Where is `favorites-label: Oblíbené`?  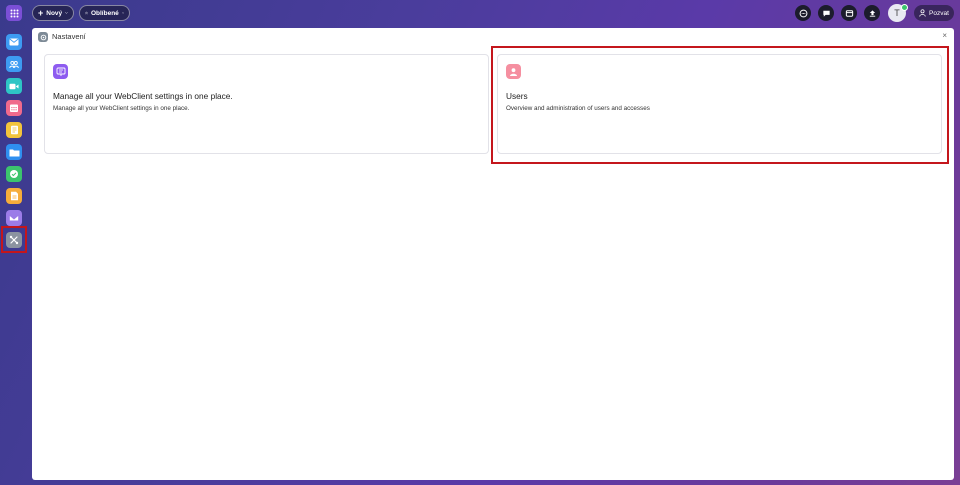 favorites-label: Oblíbené is located at coordinates (104, 13).